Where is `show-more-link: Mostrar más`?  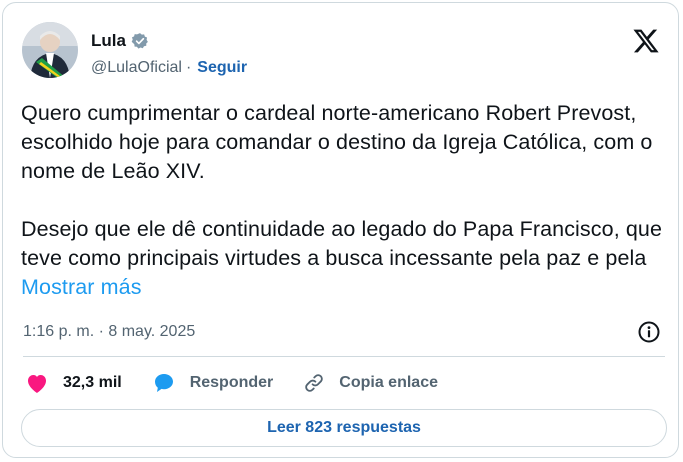
show-more-link: Mostrar más is located at coordinates (81, 287).